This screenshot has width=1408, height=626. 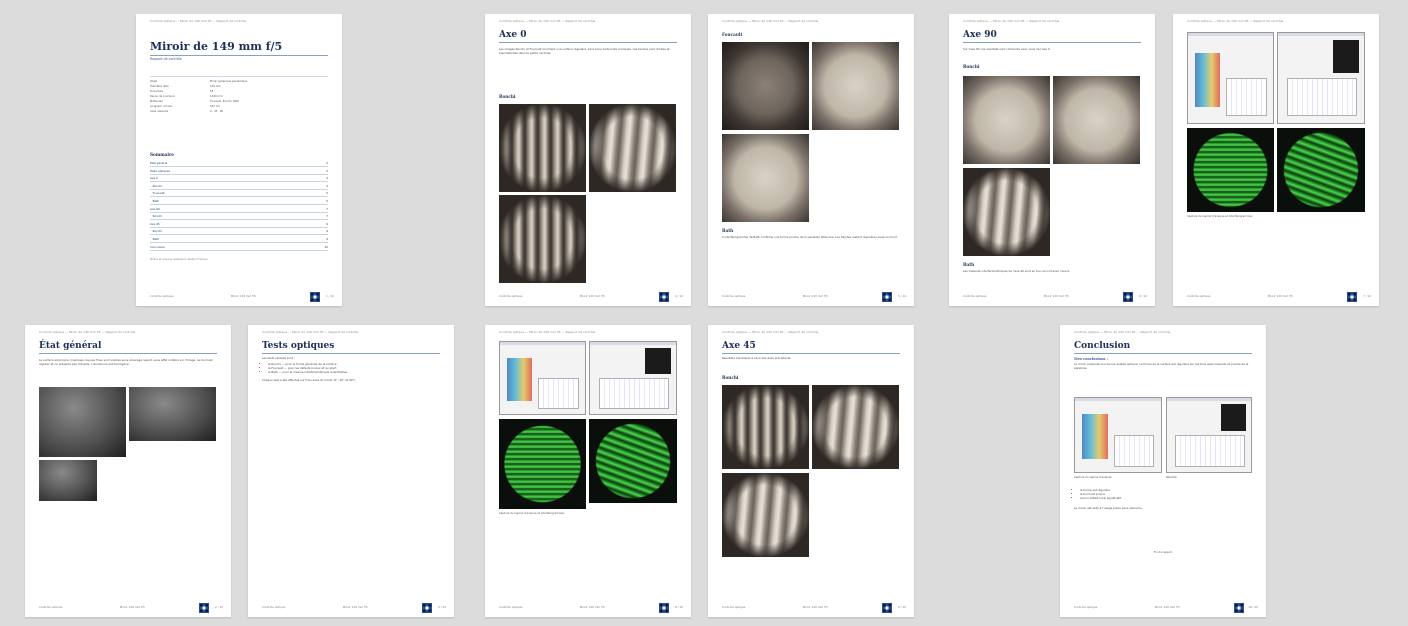 What do you see at coordinates (278, 358) in the screenshot?
I see `tests-intro: Les tests réalisés sont :` at bounding box center [278, 358].